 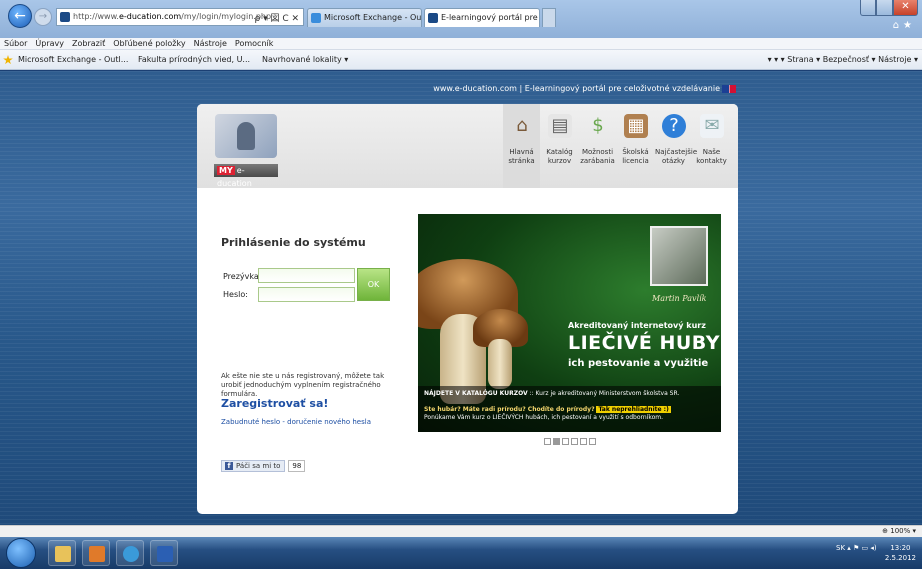 I want to click on back-button: ←, so click(x=20, y=16).